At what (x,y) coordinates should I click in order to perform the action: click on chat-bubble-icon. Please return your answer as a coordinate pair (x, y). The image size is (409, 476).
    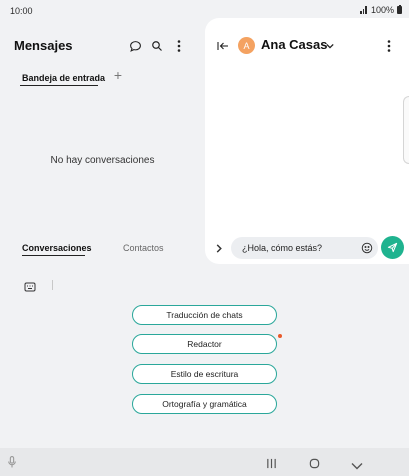
    Looking at the image, I should click on (135, 46).